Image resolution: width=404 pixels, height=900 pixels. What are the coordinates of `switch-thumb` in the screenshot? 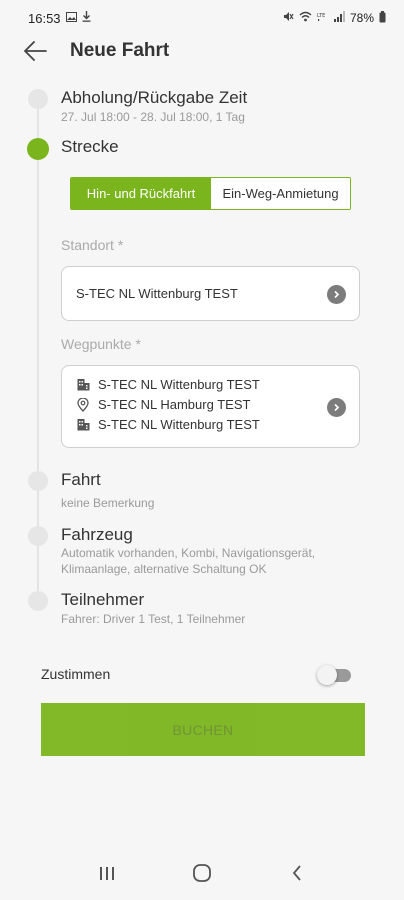 It's located at (327, 675).